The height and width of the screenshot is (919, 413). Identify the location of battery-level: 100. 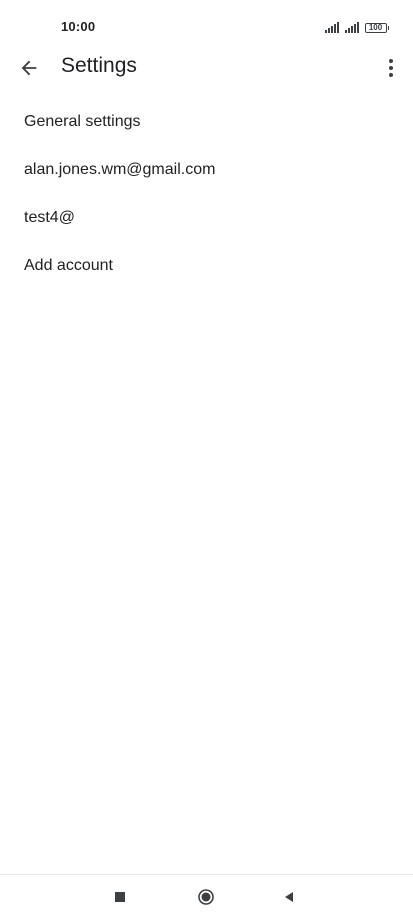
(375, 27).